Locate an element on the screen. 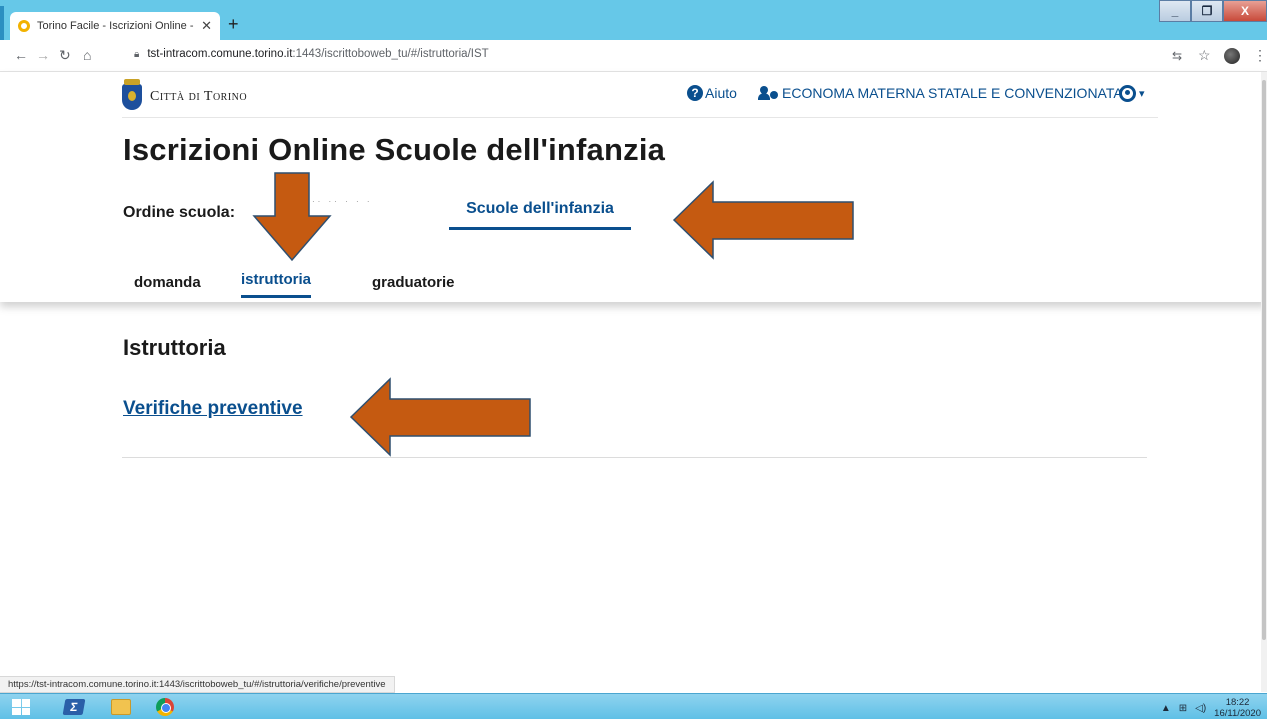 The width and height of the screenshot is (1267, 719). browser-tab: Torino Facile - Iscrizioni Online - ✕ is located at coordinates (115, 26).